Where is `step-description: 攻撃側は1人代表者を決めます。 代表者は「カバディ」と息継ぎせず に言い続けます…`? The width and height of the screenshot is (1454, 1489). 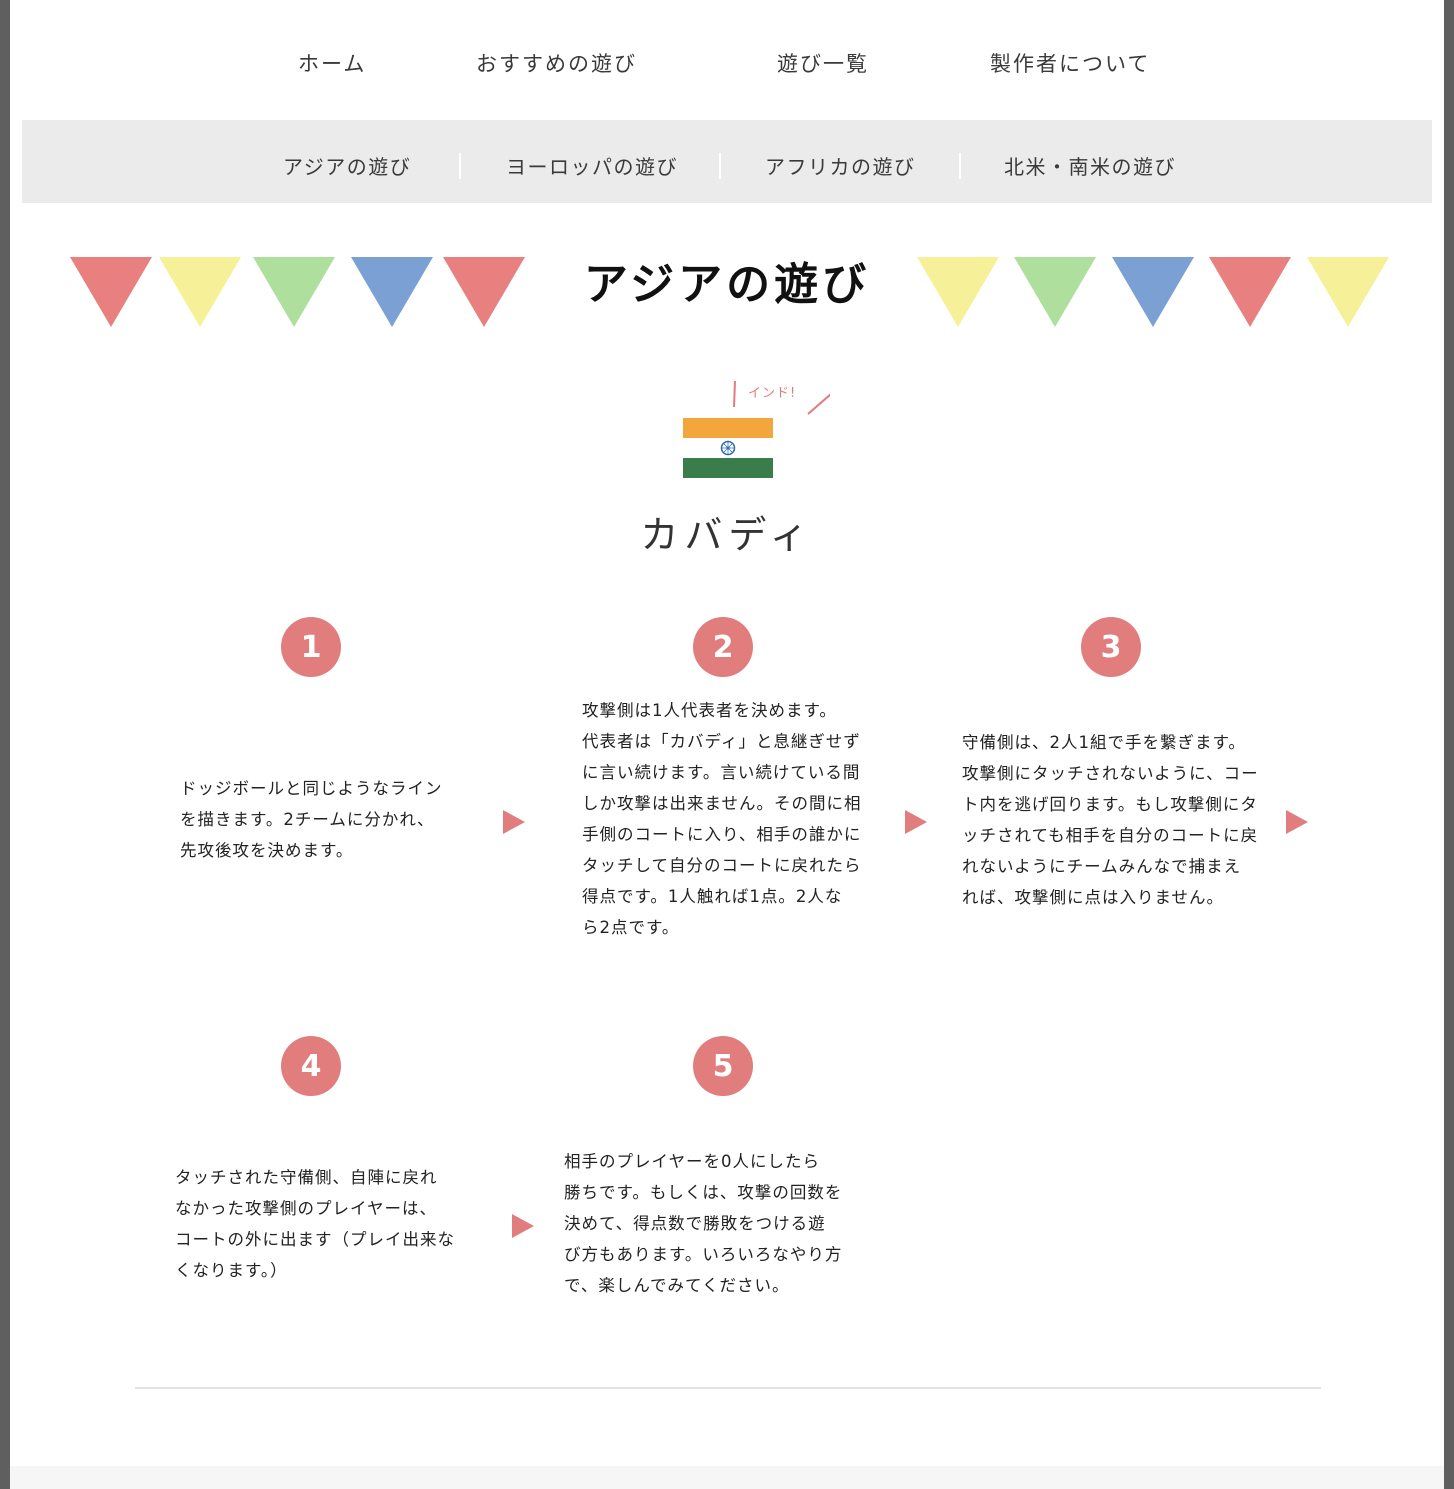
step-description: 攻撃側は1人代表者を決めます。 代表者は「カバディ」と息継ぎせず に言い続けます… is located at coordinates (722, 819).